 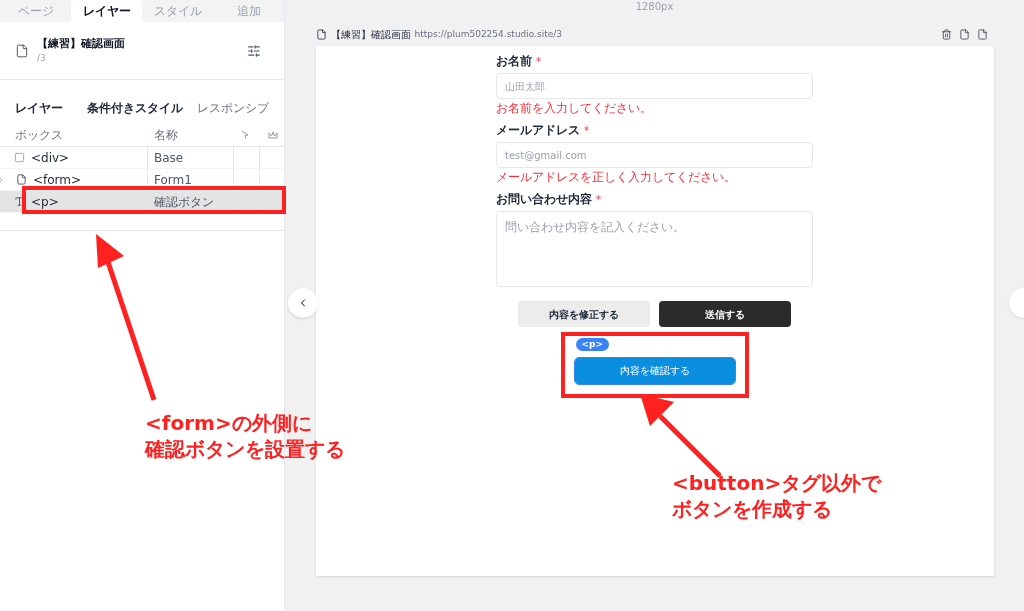 I want to click on annotation-text: <button>タグ以外で ボタンを作成する, so click(x=777, y=496).